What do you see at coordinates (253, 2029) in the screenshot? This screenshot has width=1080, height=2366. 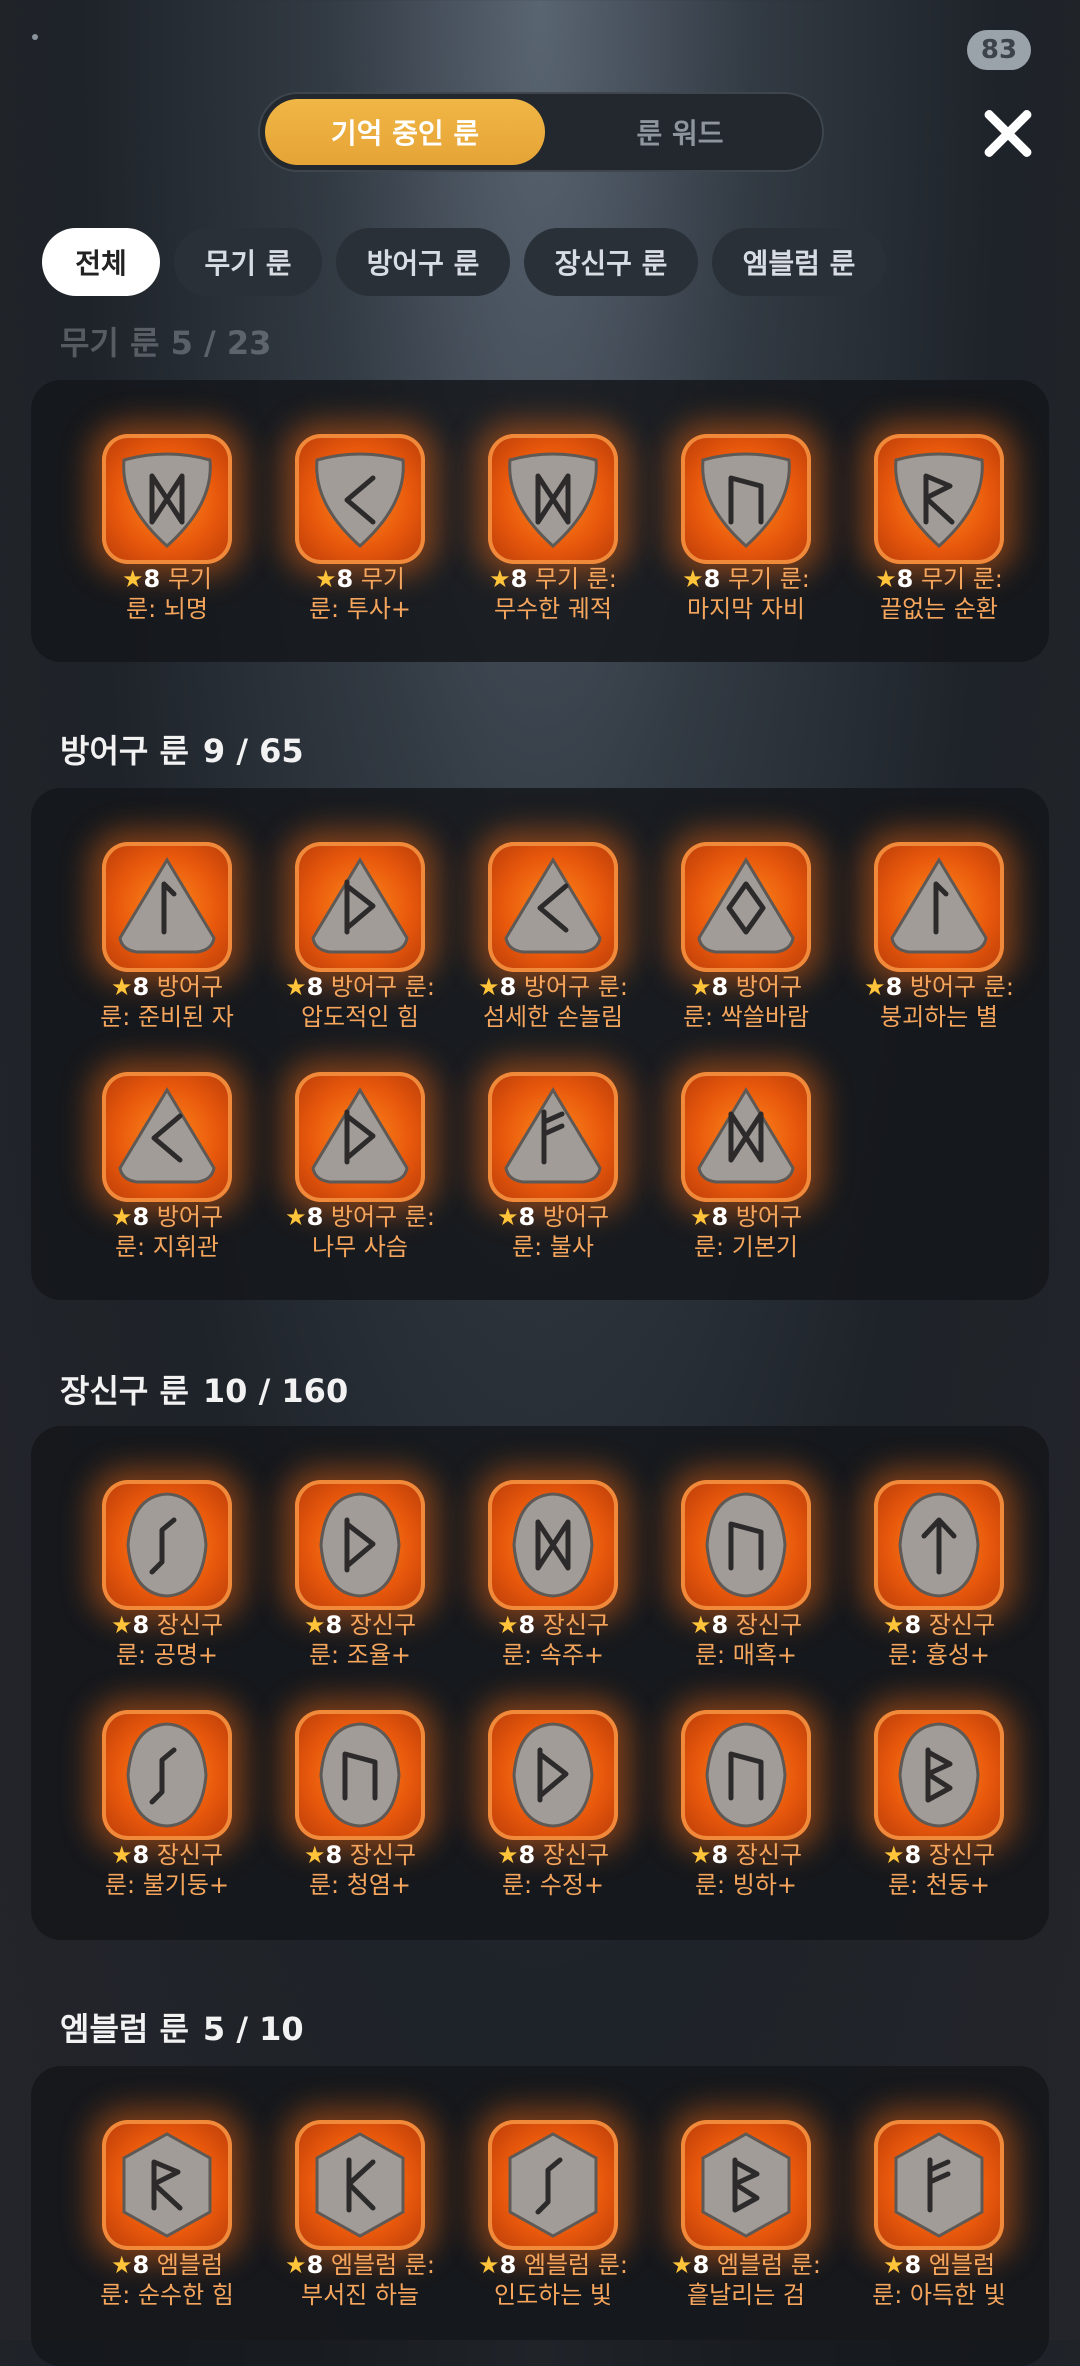 I see `section-count: 5 / 10` at bounding box center [253, 2029].